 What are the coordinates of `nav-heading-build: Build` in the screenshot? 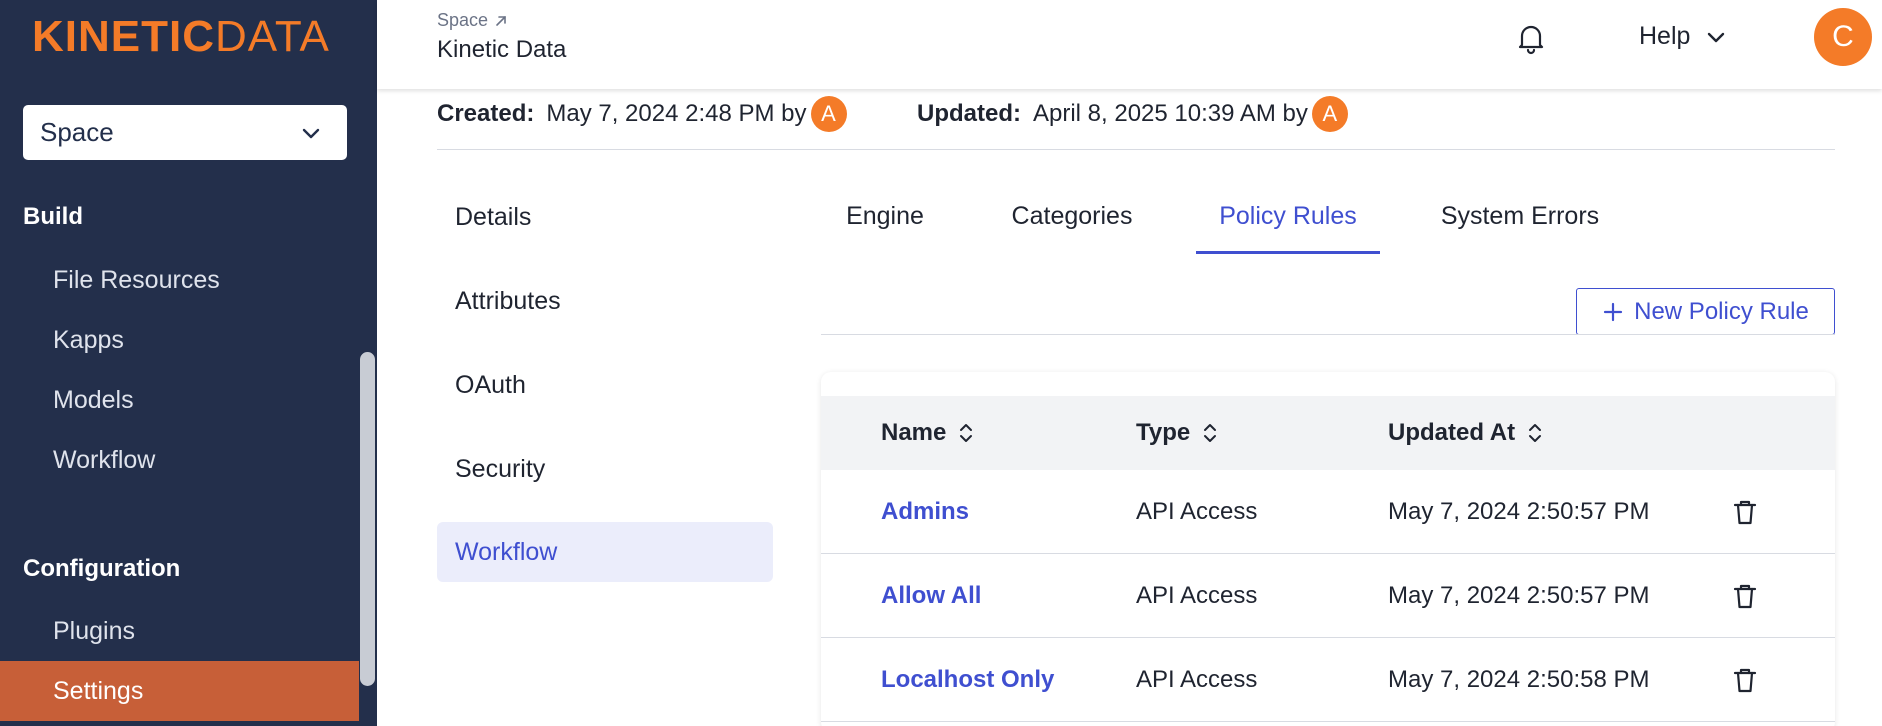 It's located at (53, 216).